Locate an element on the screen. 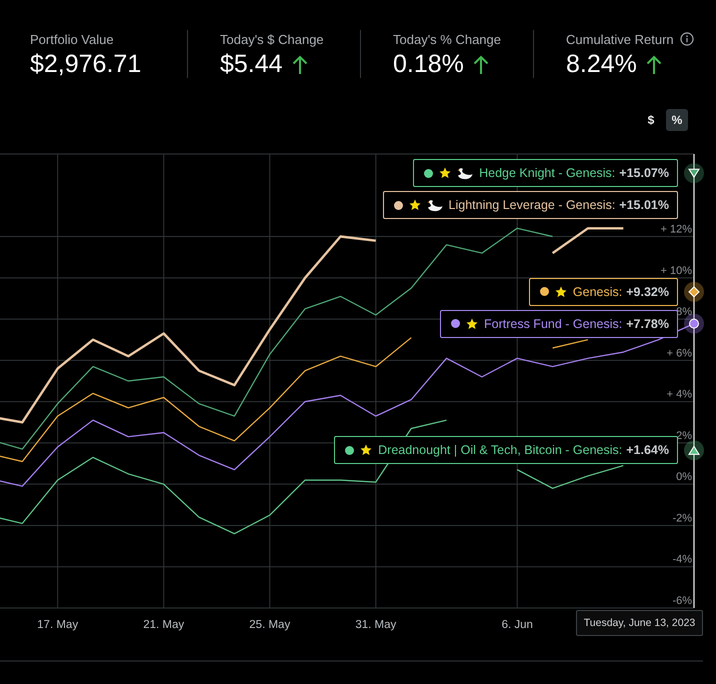  stat-value: 8.24% is located at coordinates (601, 64).